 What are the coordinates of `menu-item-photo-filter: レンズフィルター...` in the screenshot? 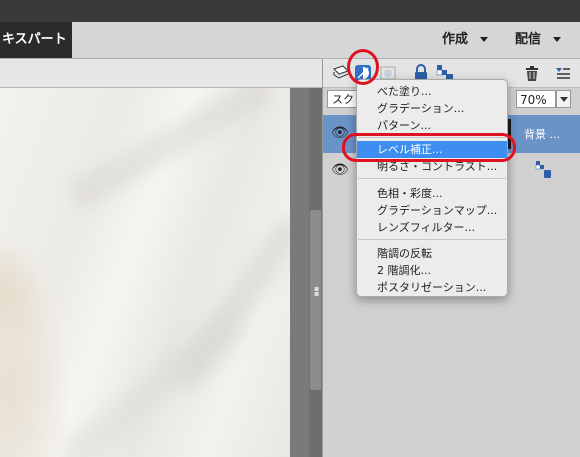 It's located at (432, 227).